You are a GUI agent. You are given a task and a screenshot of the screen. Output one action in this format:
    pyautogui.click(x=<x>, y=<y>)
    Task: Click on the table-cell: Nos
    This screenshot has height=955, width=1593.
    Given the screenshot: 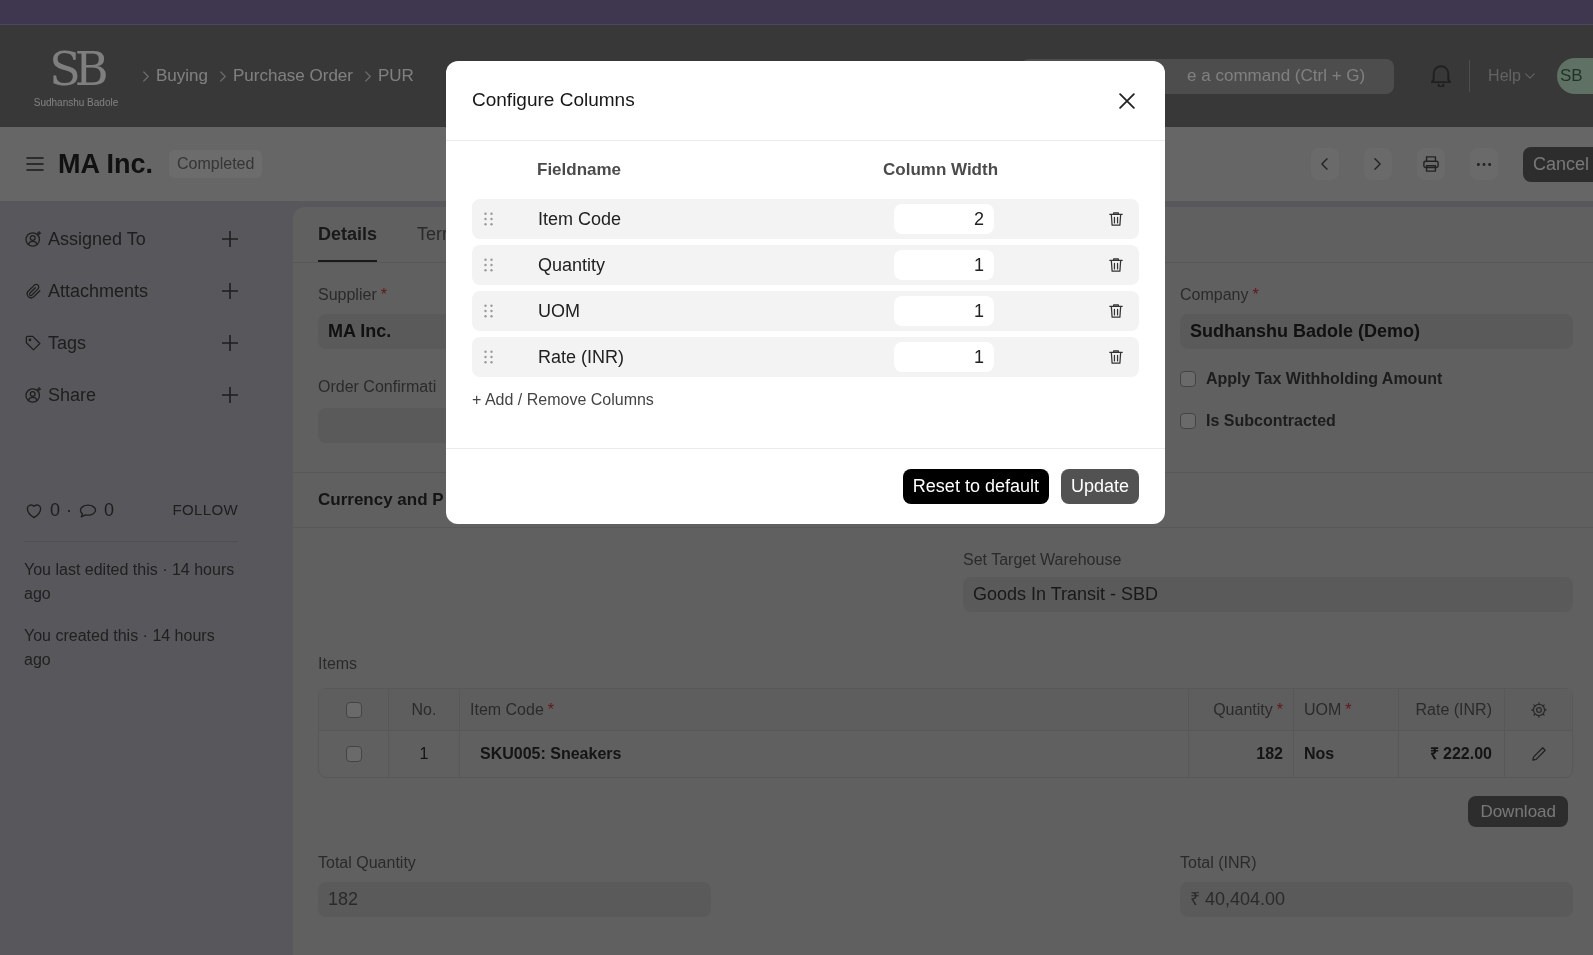 What is the action you would take?
    pyautogui.click(x=1346, y=754)
    